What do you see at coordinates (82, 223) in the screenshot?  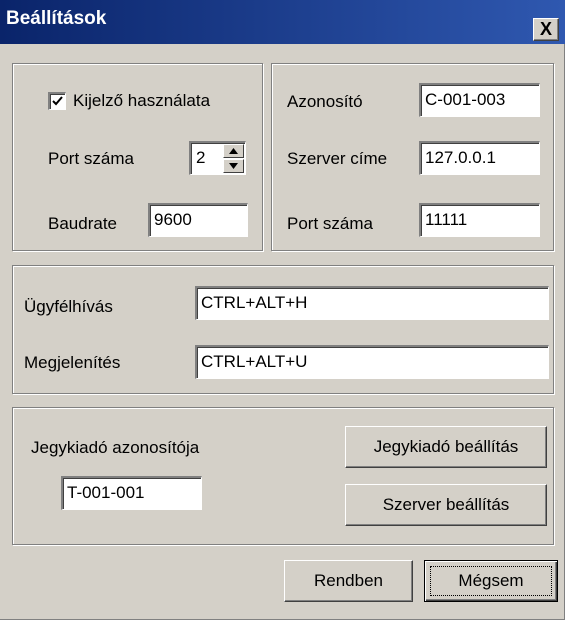 I see `baudrate-label: Baudrate` at bounding box center [82, 223].